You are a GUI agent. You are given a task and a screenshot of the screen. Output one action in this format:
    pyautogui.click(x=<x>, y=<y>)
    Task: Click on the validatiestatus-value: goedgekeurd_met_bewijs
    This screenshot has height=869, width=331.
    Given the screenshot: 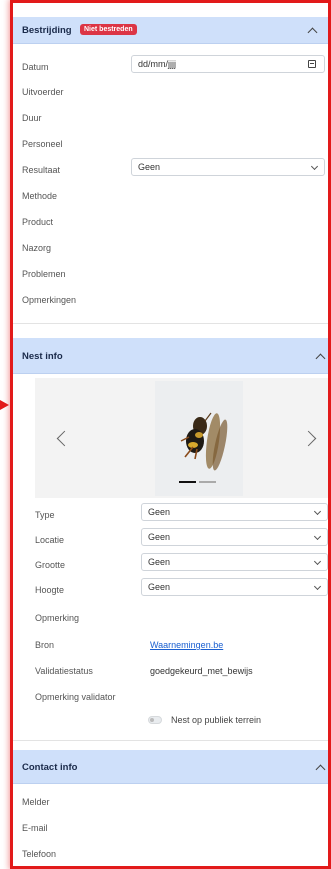 What is the action you would take?
    pyautogui.click(x=201, y=671)
    